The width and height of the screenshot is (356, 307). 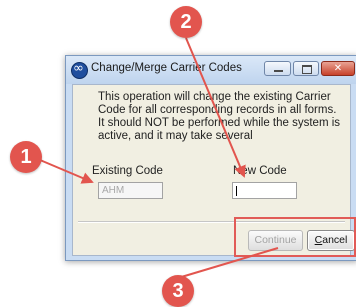 I want to click on existing-code-value: AHM, so click(x=113, y=190).